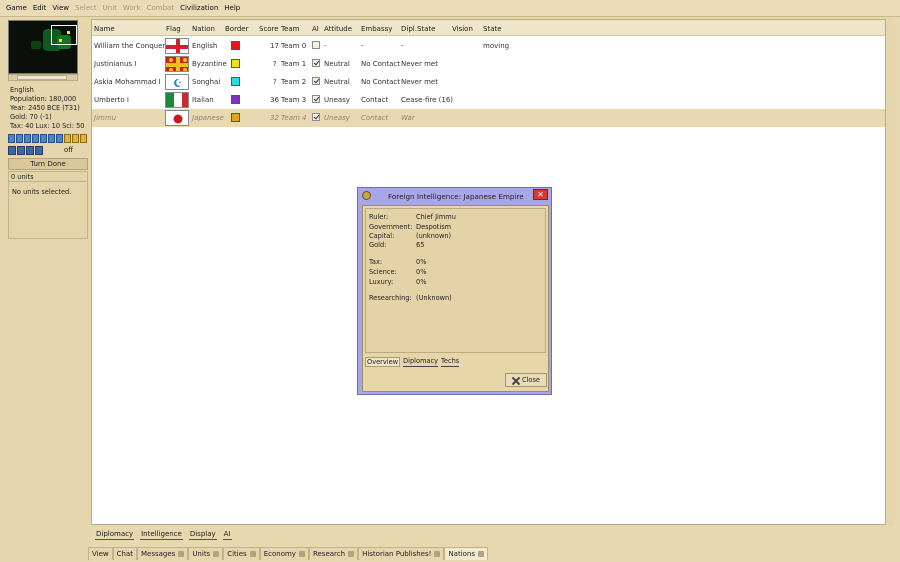 Image resolution: width=900 pixels, height=562 pixels. I want to click on tab-messages: Messages, so click(162, 553).